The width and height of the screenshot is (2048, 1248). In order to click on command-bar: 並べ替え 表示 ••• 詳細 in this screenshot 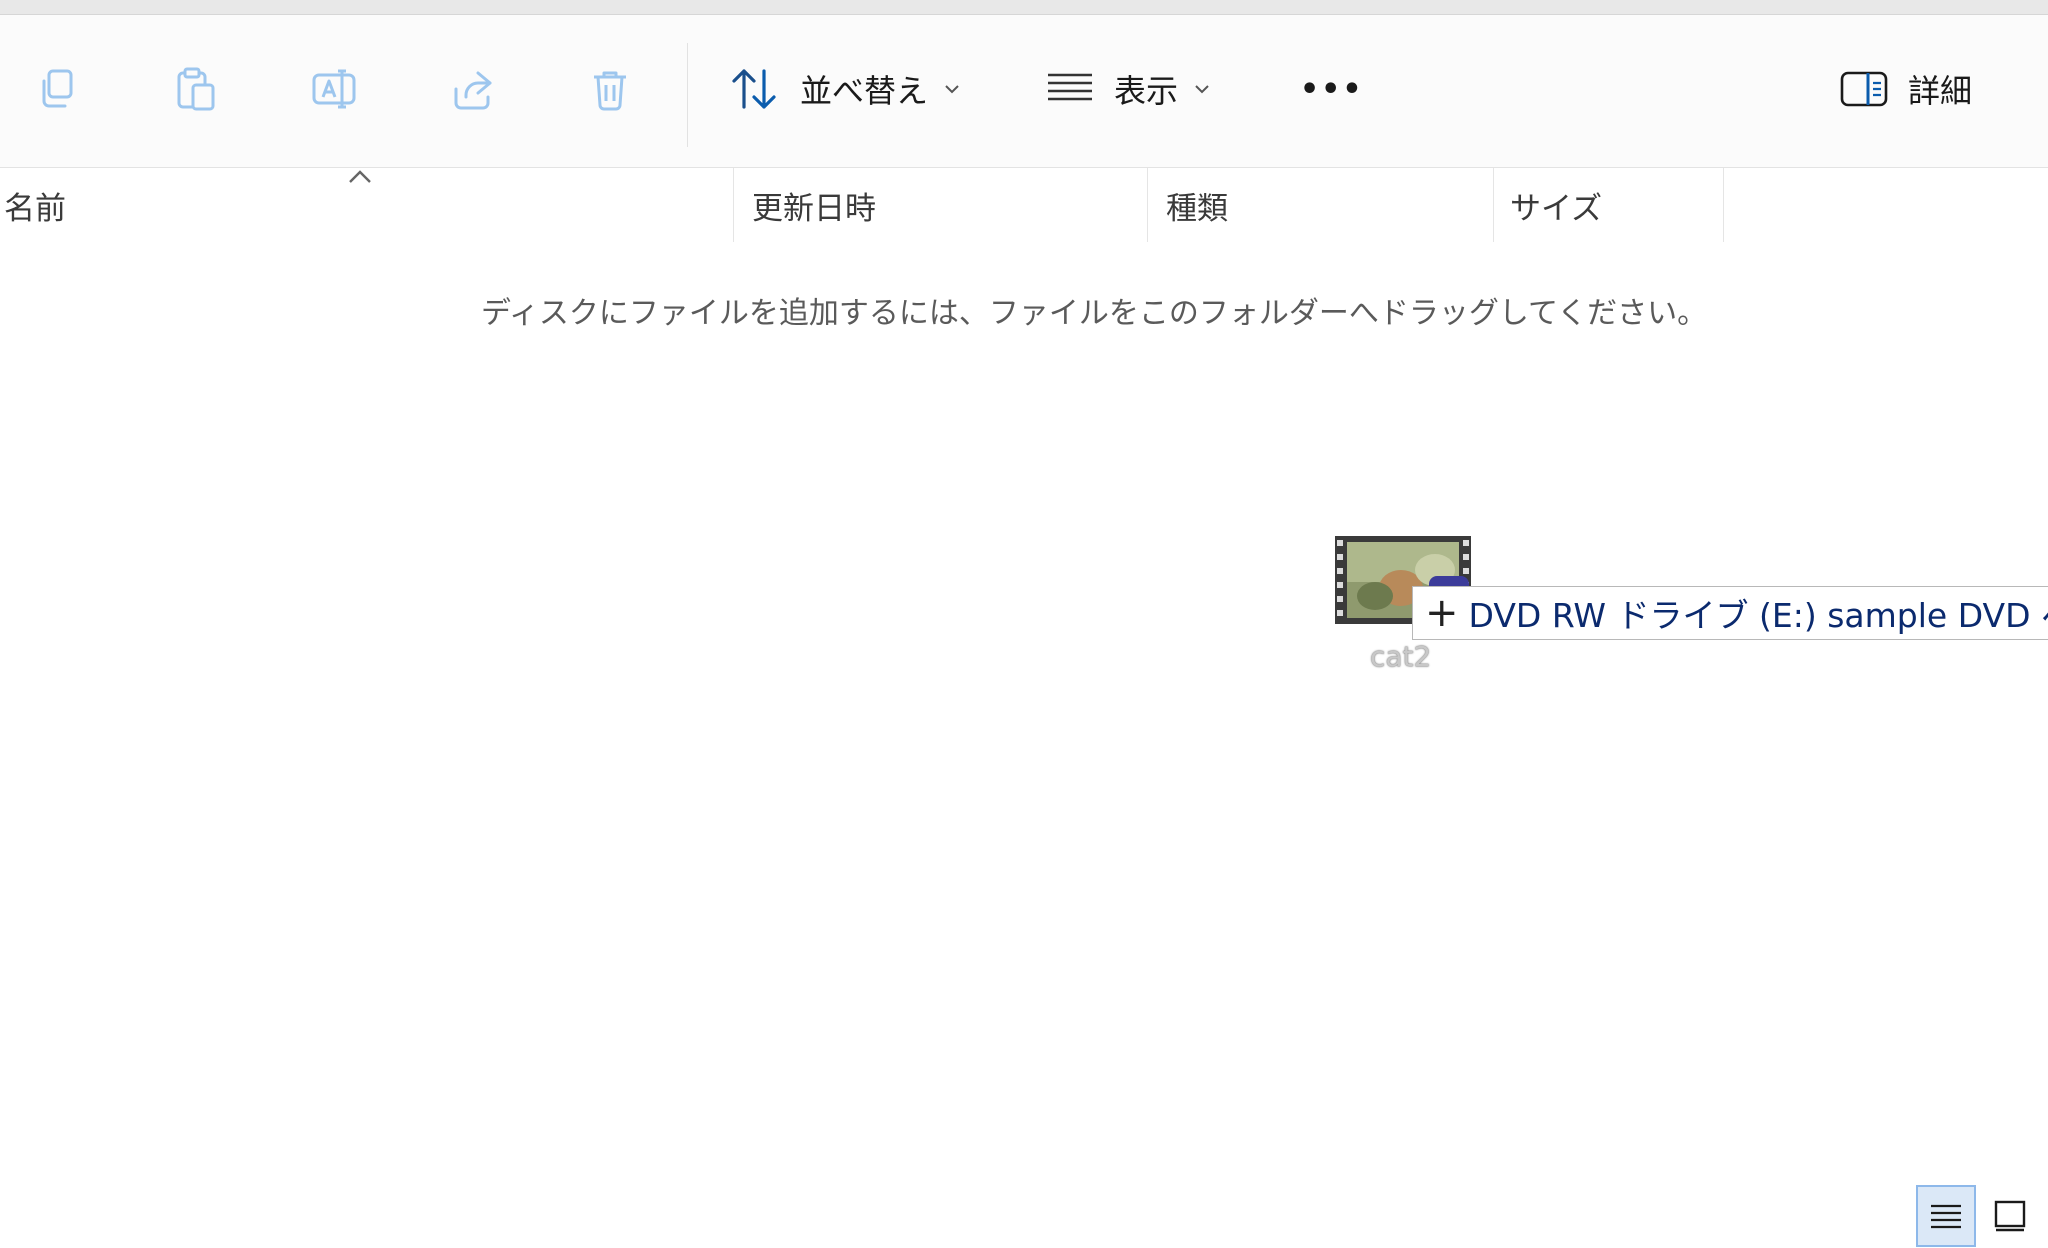, I will do `click(1024, 91)`.